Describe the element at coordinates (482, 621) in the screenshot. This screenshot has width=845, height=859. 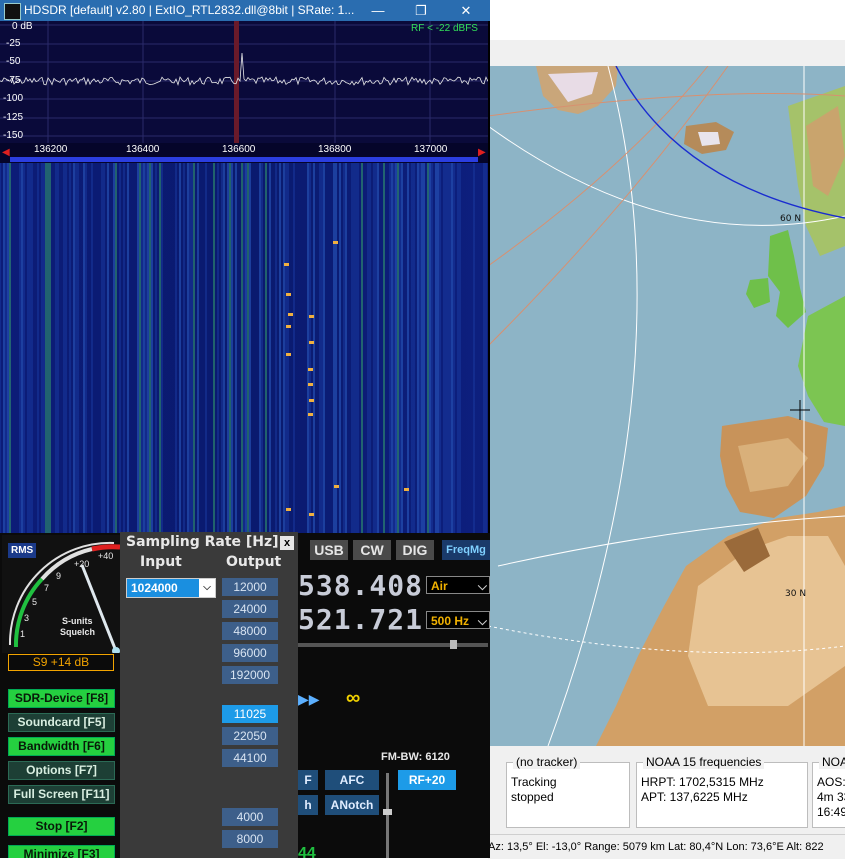
I see `chevron-down-icon: ⌵` at that location.